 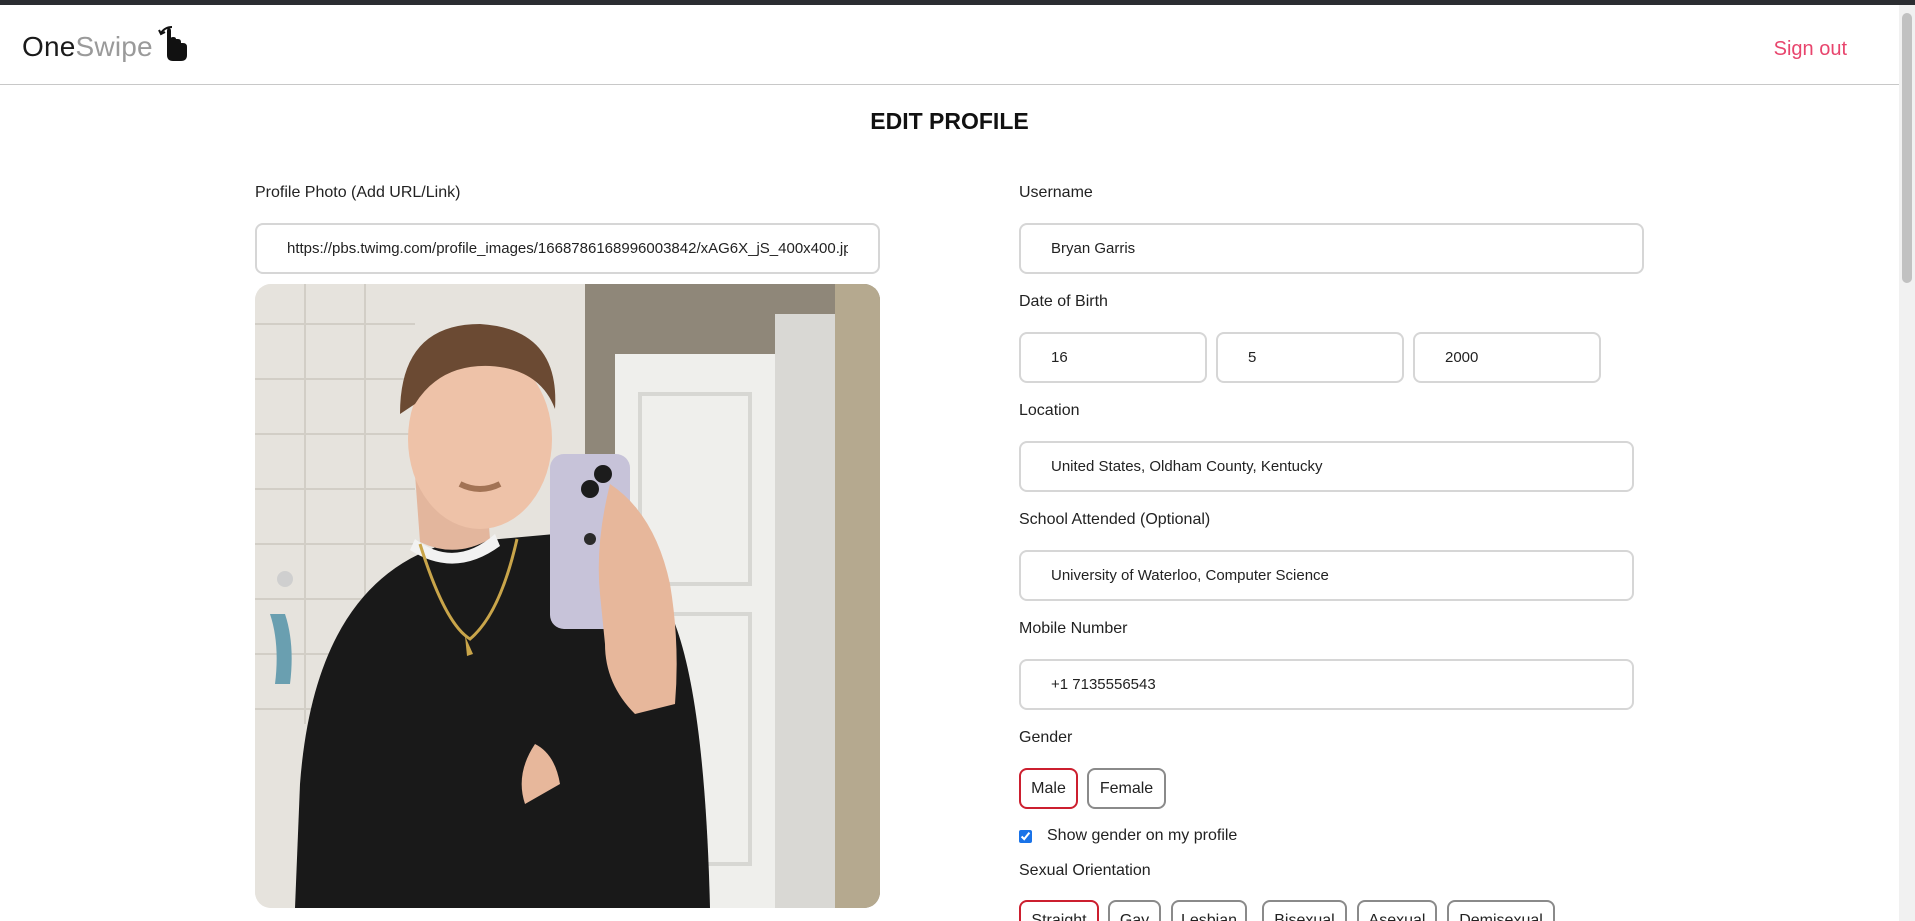 I want to click on mobile-input, so click(x=1326, y=684).